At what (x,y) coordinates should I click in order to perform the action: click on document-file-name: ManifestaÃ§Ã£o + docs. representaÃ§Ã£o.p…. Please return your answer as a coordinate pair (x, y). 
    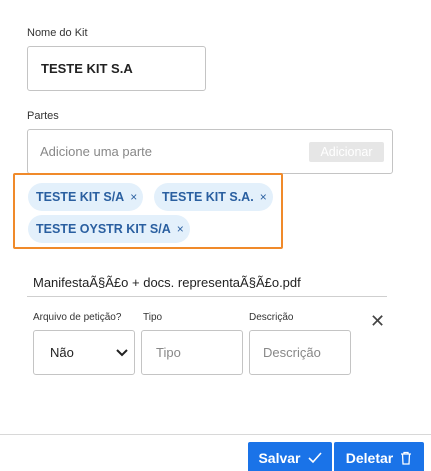
    Looking at the image, I should click on (167, 282).